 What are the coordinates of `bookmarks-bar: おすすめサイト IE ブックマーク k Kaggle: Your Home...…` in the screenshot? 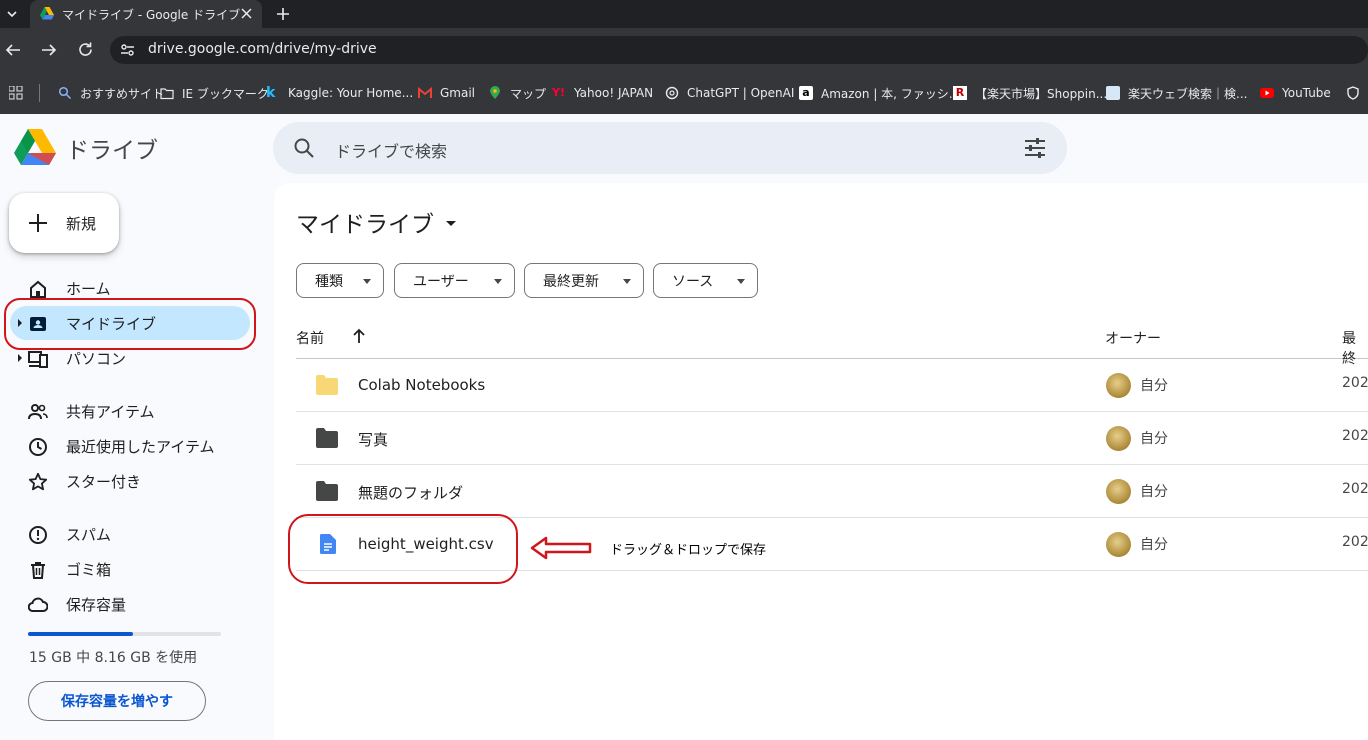 It's located at (684, 93).